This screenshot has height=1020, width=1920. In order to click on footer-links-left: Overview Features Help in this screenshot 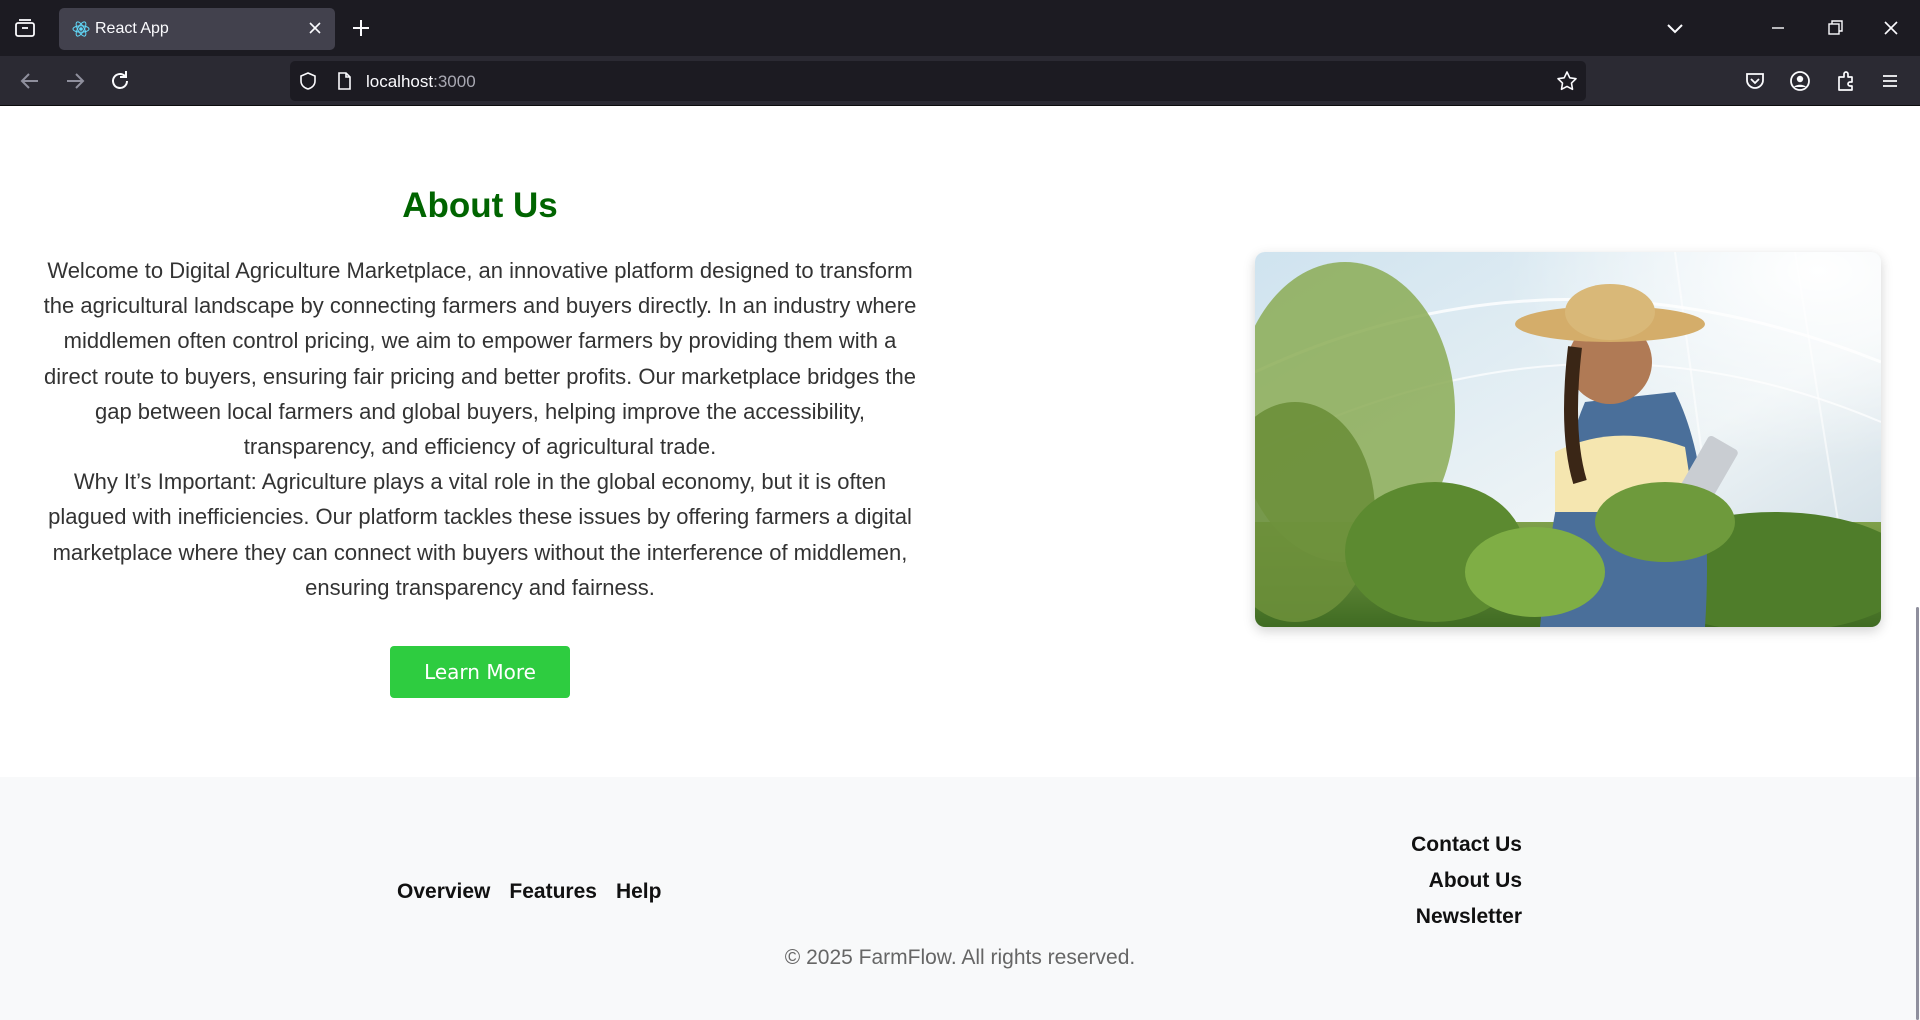, I will do `click(529, 892)`.